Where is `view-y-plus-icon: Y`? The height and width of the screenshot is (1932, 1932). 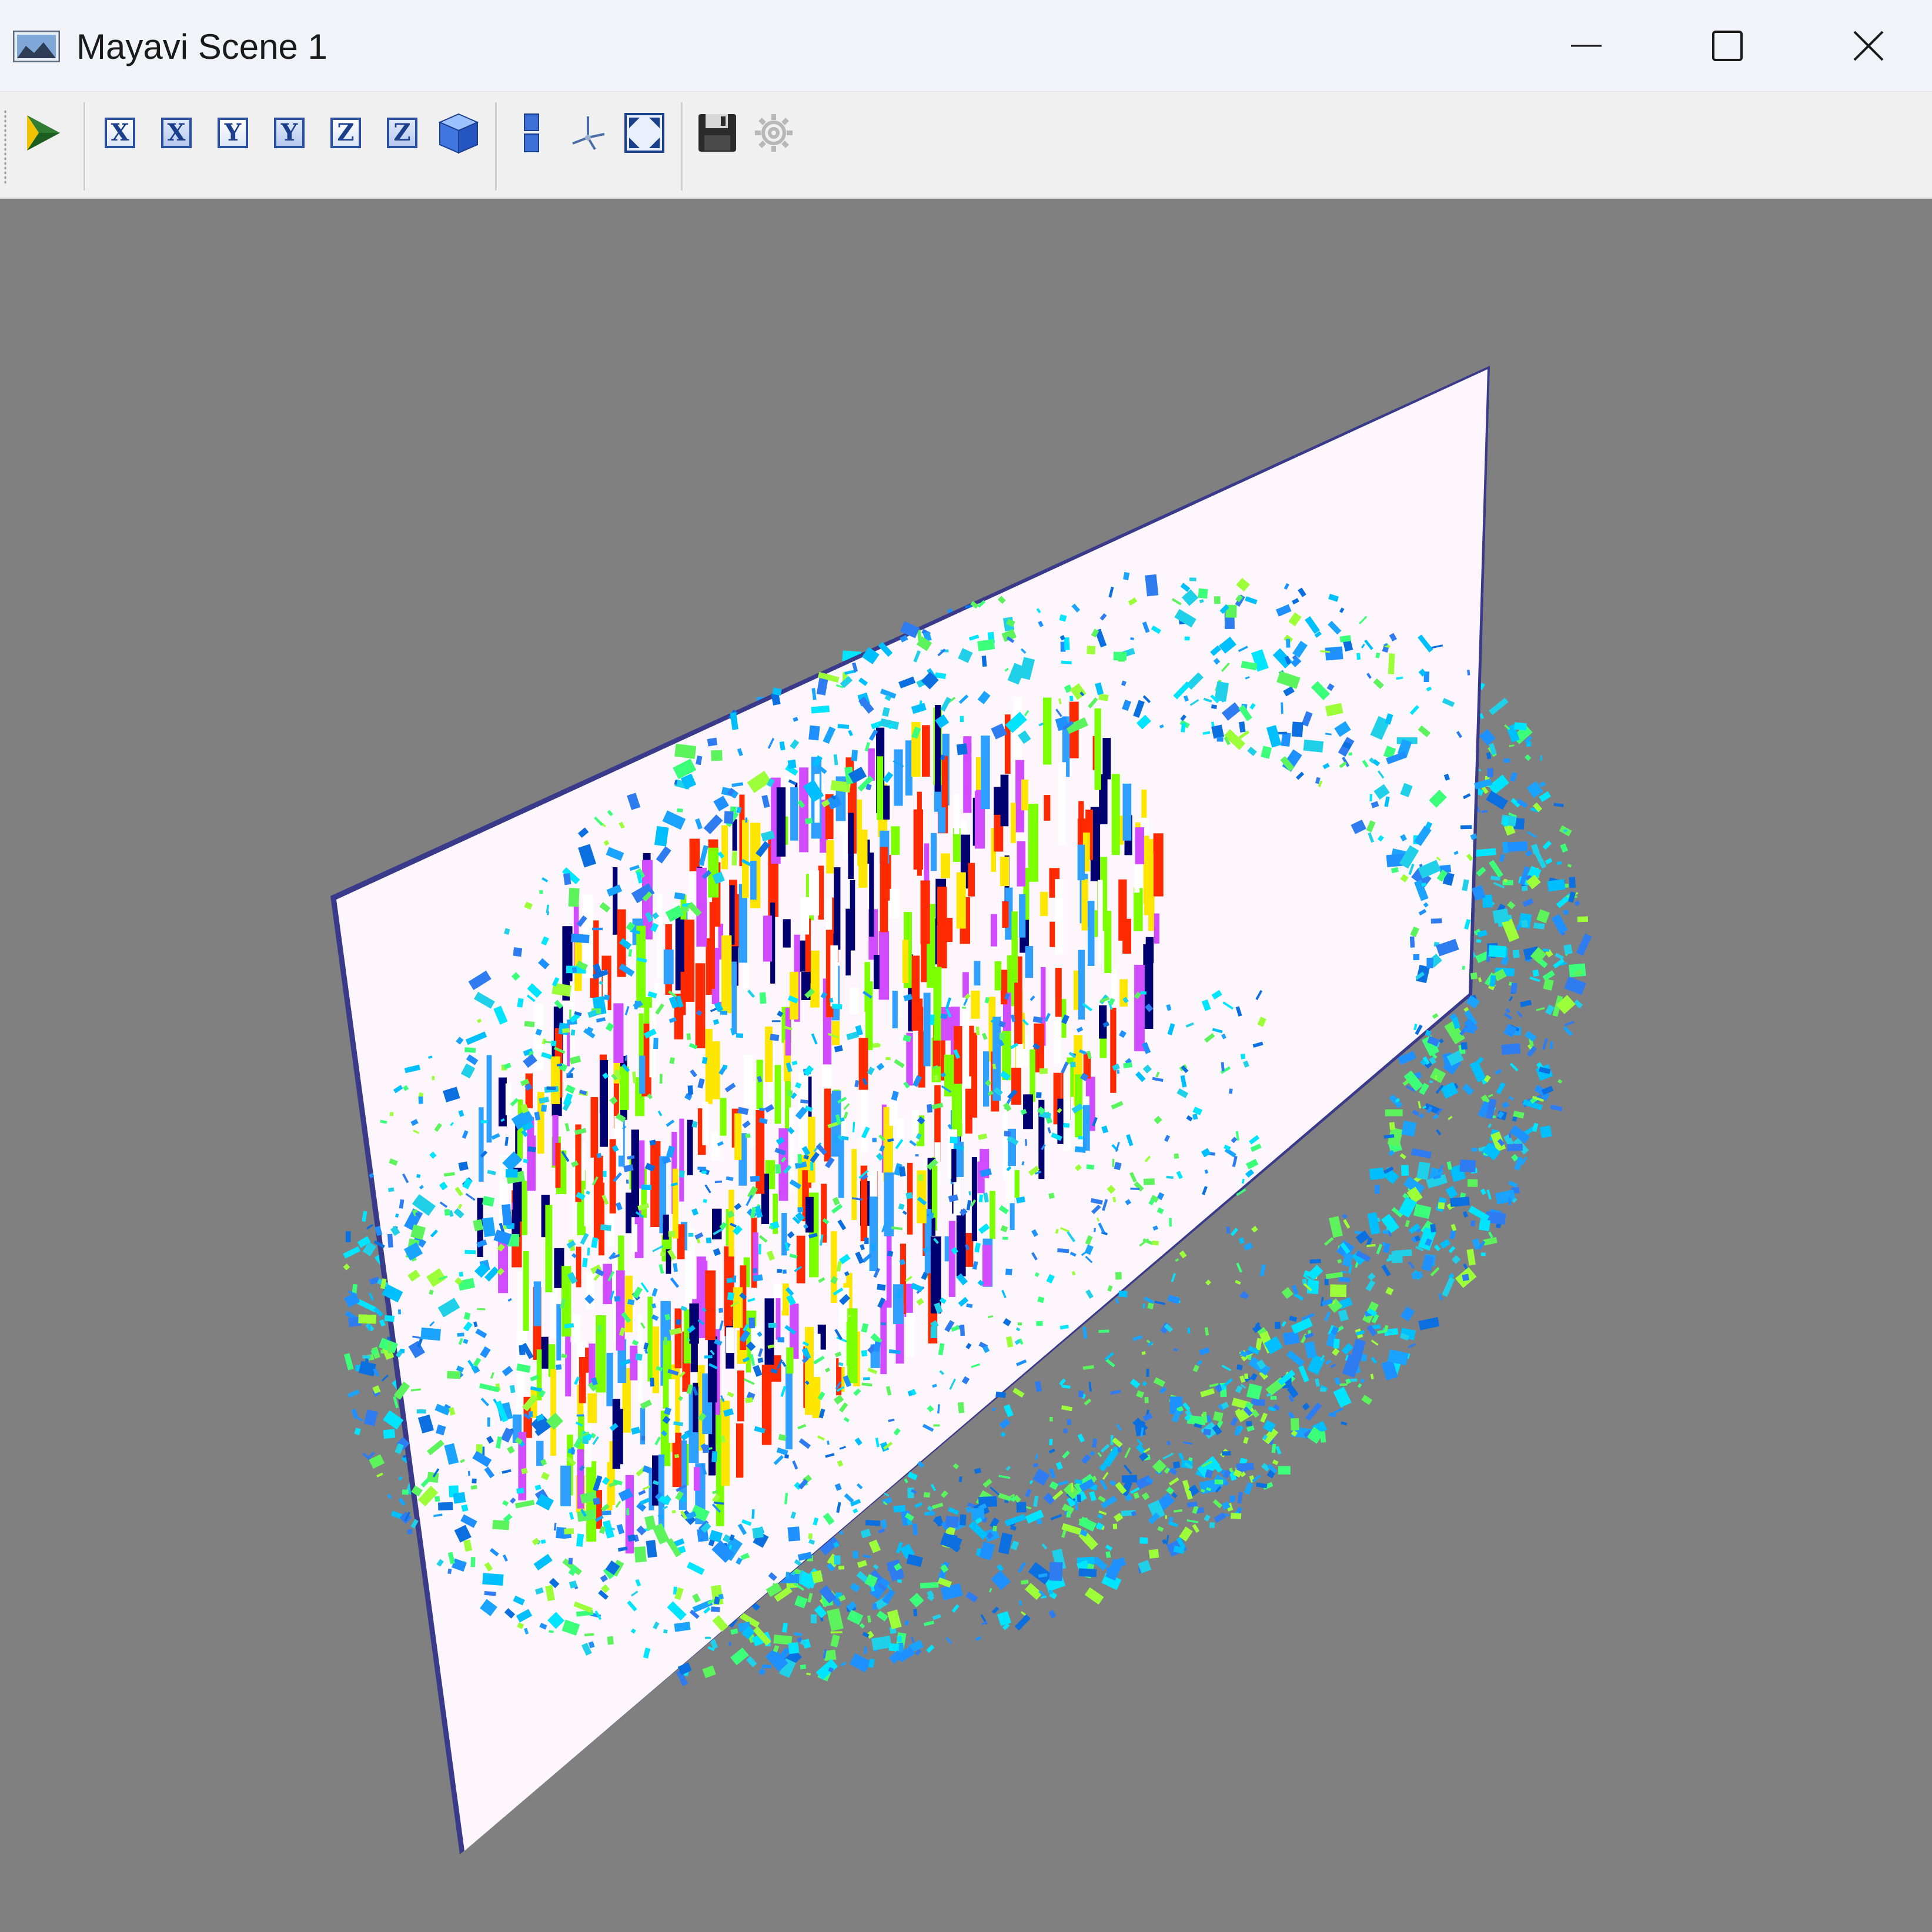
view-y-plus-icon: Y is located at coordinates (233, 133).